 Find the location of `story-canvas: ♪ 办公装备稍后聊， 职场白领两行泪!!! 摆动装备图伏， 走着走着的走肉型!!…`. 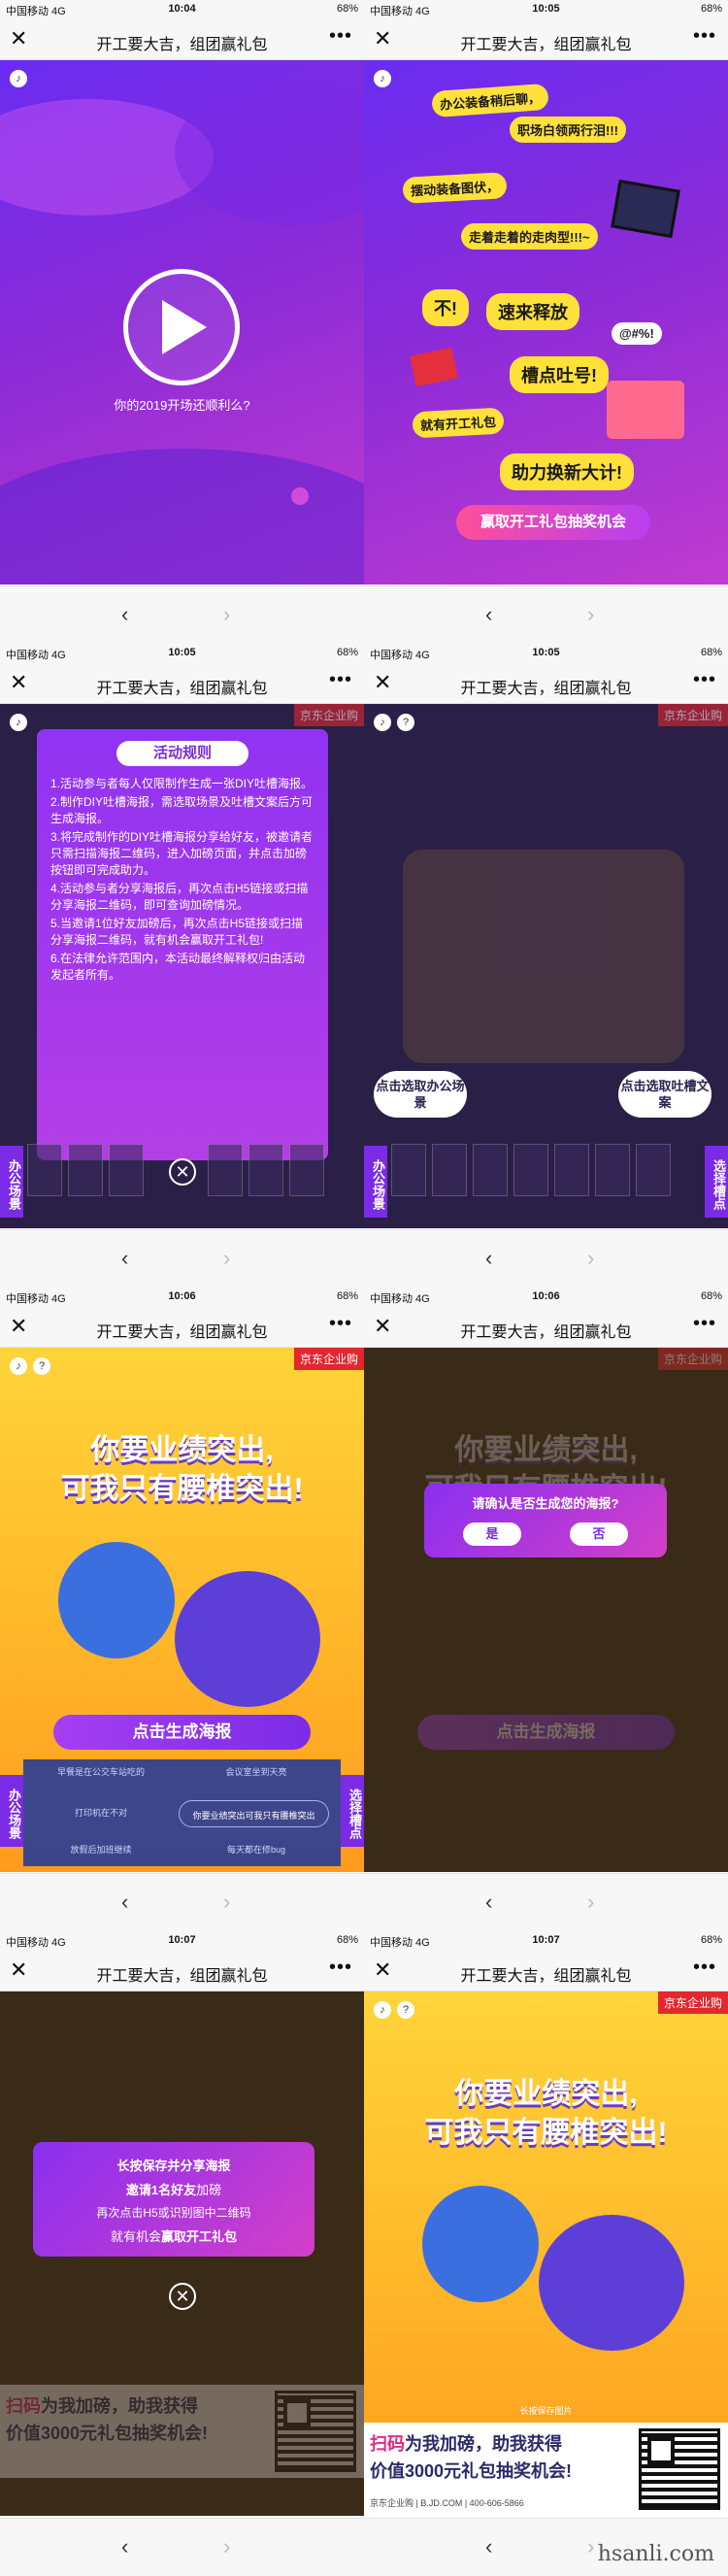

story-canvas: ♪ 办公装备稍后聊， 职场白领两行泪!!! 摆动装备图伏， 走着走着的走肉型!!… is located at coordinates (546, 323).